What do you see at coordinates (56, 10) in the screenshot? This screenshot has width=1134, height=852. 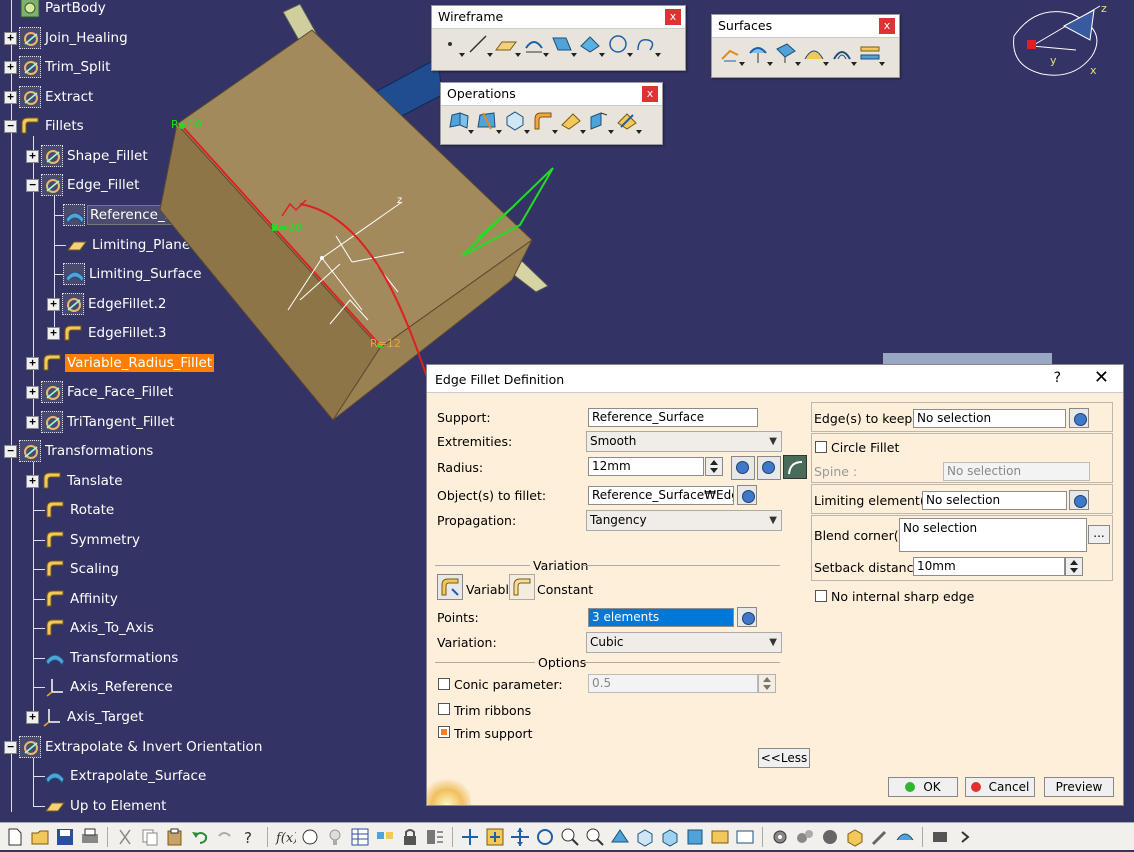 I see `tree-node-partbody: PartBody` at bounding box center [56, 10].